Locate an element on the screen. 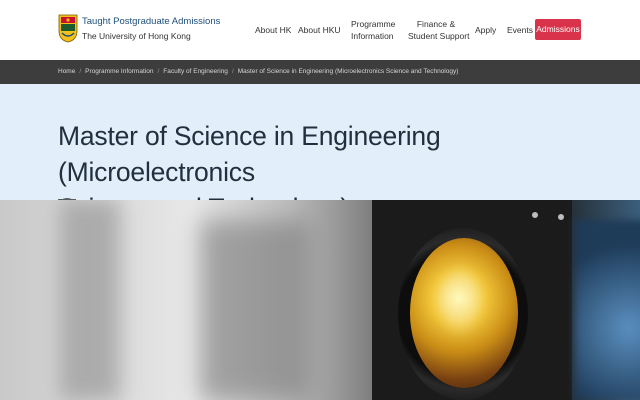 The image size is (640, 400). nav-finance-student-support: Finance & Student Support is located at coordinates (438, 30).